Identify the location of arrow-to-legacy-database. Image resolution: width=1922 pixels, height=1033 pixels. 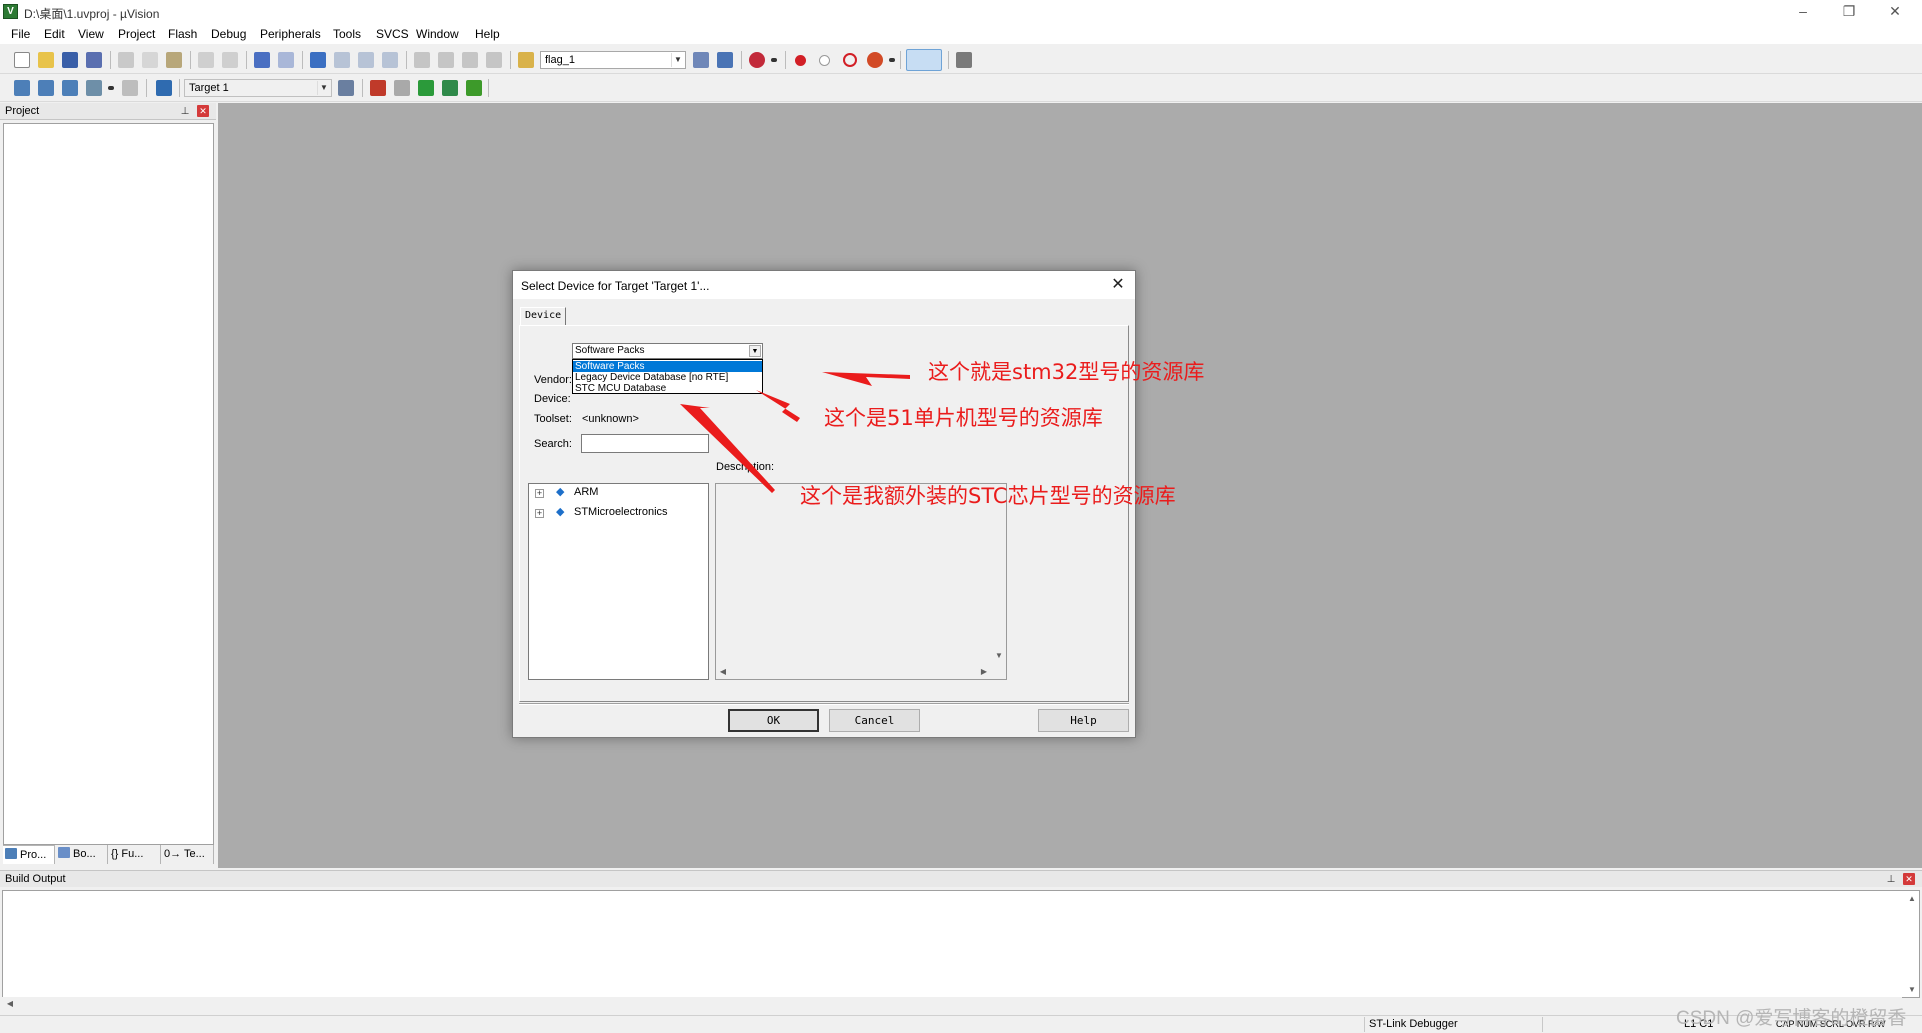
(778, 406).